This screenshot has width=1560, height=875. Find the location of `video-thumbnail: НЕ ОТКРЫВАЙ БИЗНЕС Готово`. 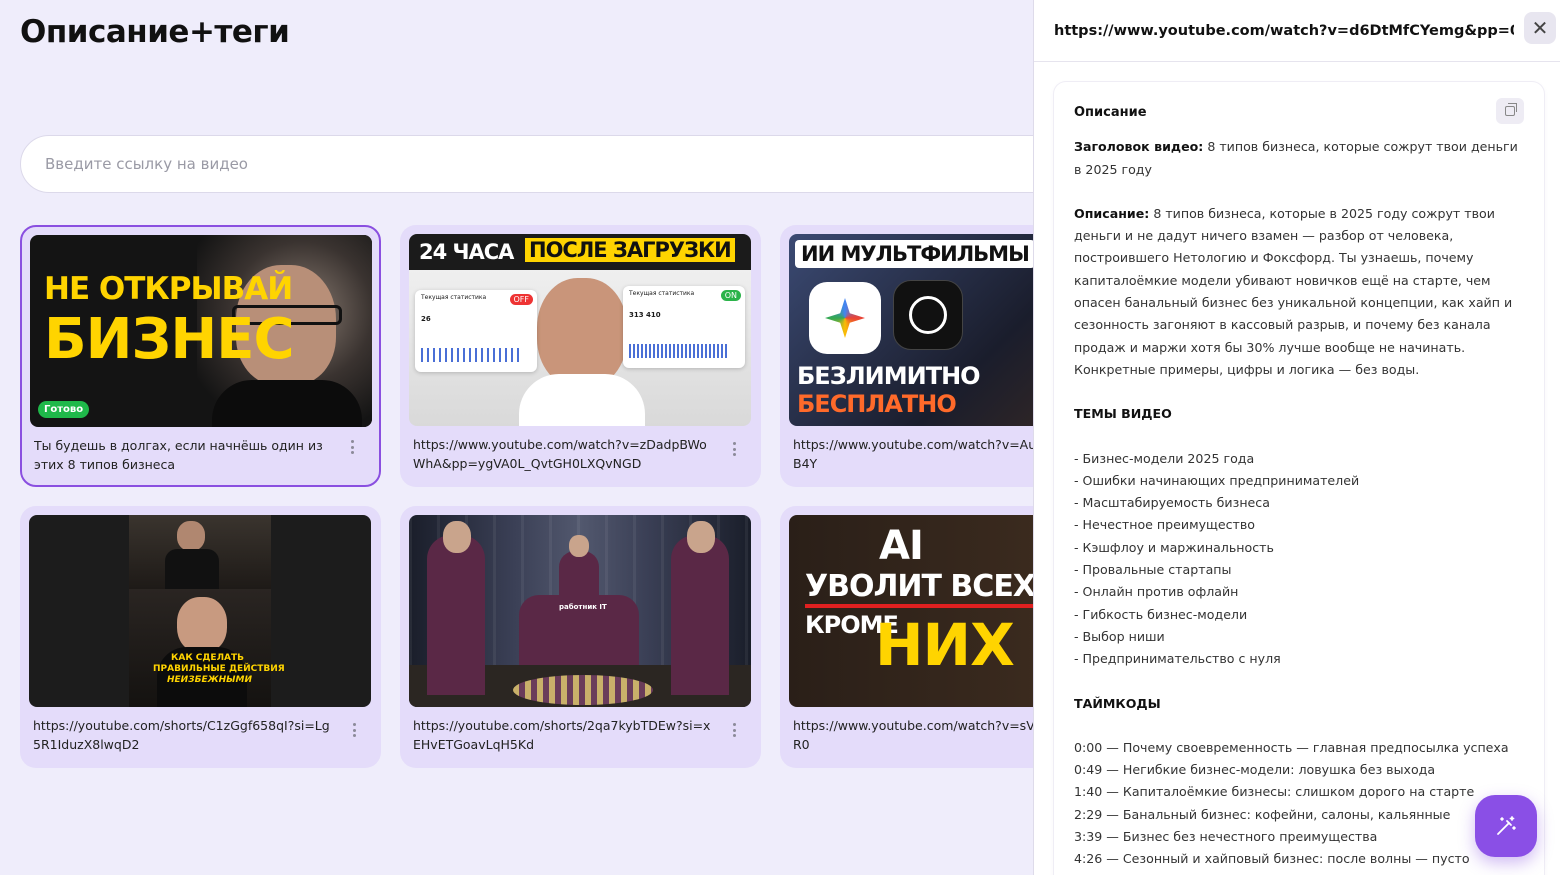

video-thumbnail: НЕ ОТКРЫВАЙ БИЗНЕС Готово is located at coordinates (201, 331).